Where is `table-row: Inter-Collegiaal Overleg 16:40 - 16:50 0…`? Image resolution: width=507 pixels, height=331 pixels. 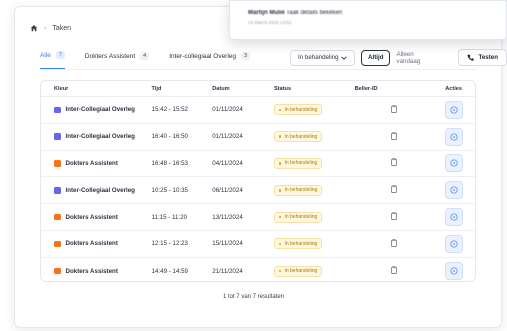 table-row: Inter-Collegiaal Overleg 16:40 - 16:50 0… is located at coordinates (258, 137).